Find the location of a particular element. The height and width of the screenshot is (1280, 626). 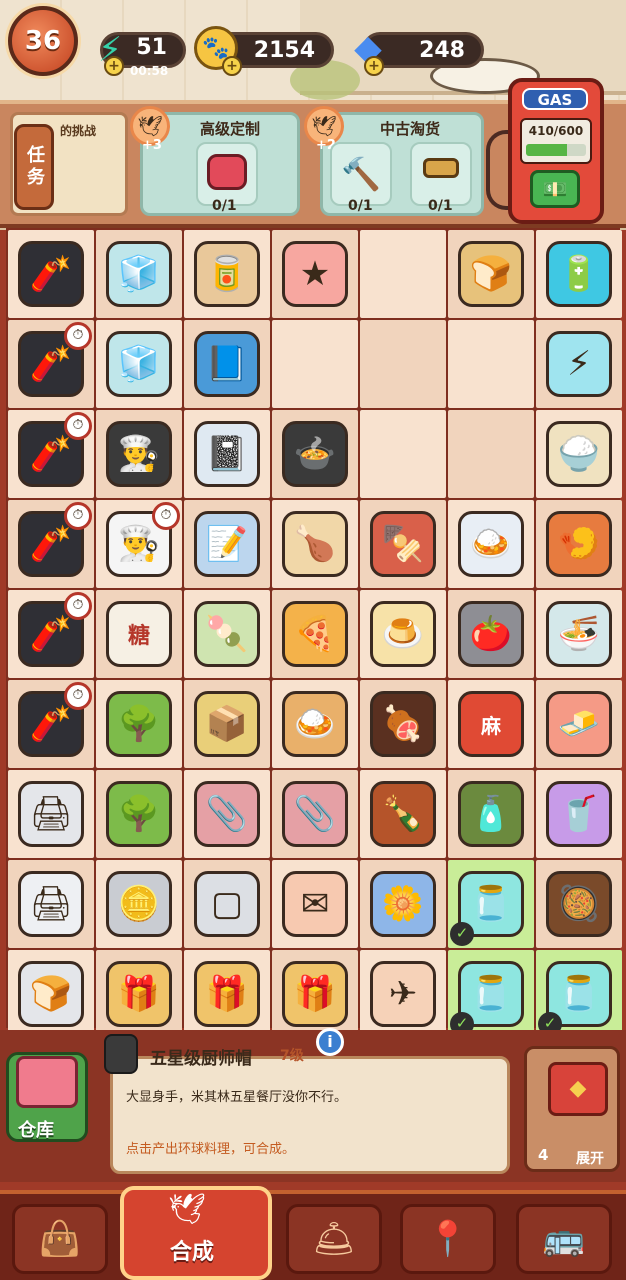

board-cell: 👨‍🍳 is located at coordinates (139, 454).